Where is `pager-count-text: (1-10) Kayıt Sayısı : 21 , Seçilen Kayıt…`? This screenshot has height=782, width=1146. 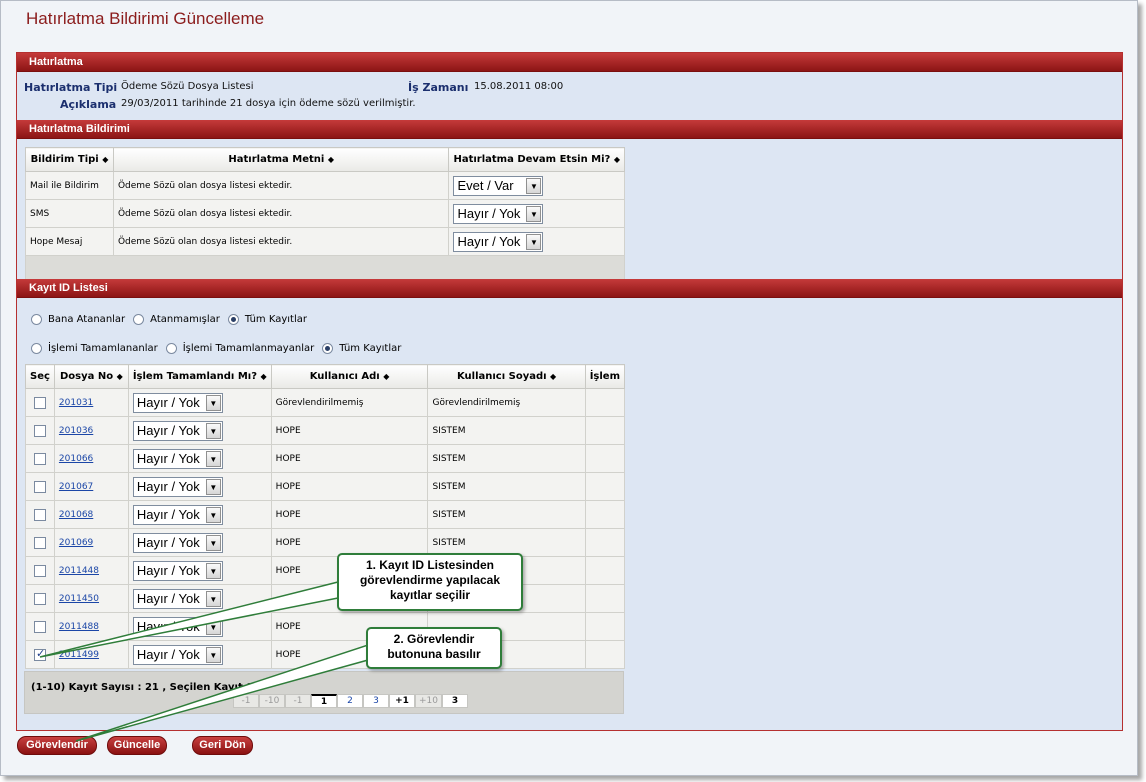 pager-count-text: (1-10) Kayıt Sayısı : 21 , Seçilen Kayıt… is located at coordinates (146, 687).